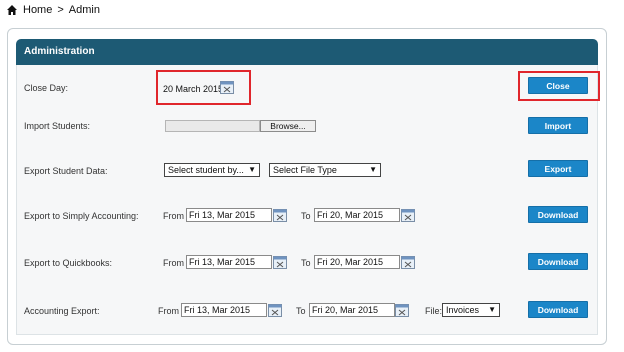 The image size is (624, 352). Describe the element at coordinates (193, 89) in the screenshot. I see `close-day-date: 20 March 2015` at that location.